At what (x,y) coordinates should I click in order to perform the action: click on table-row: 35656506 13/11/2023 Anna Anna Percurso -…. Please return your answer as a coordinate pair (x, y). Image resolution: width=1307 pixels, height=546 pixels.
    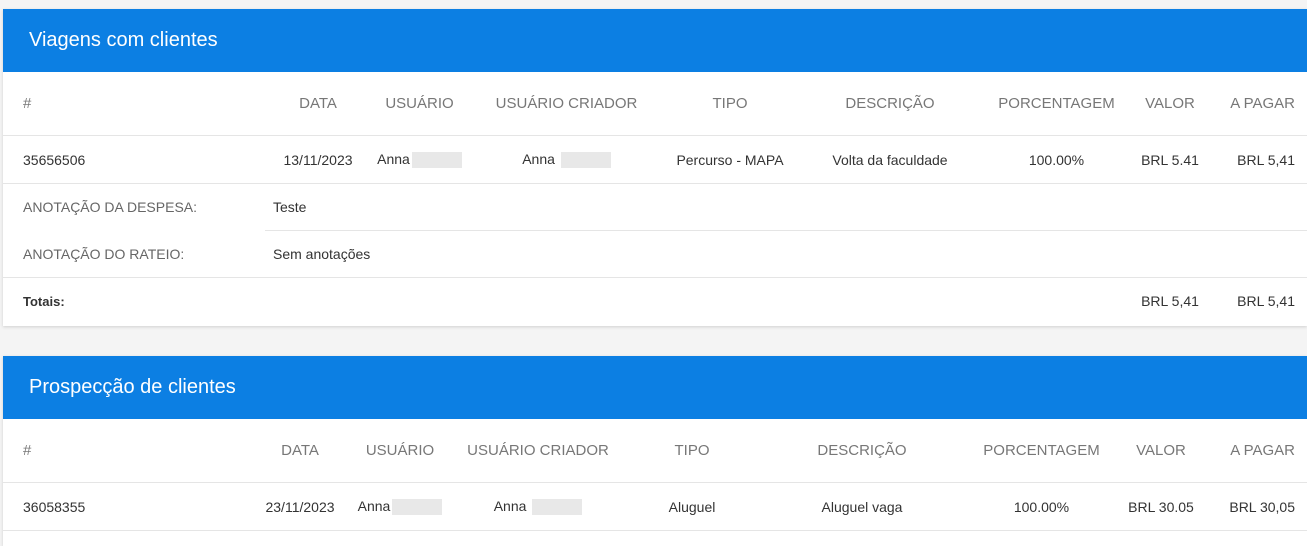
    Looking at the image, I should click on (655, 159).